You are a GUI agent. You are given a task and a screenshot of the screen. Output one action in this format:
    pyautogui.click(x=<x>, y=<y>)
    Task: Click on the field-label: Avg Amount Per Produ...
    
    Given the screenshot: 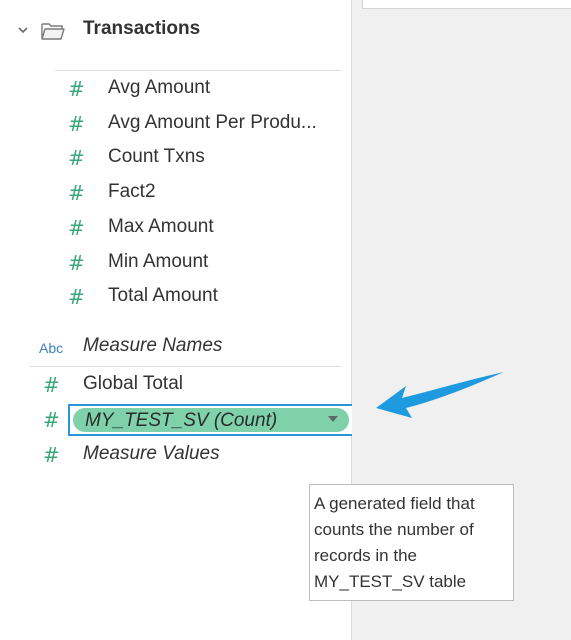 What is the action you would take?
    pyautogui.click(x=212, y=122)
    